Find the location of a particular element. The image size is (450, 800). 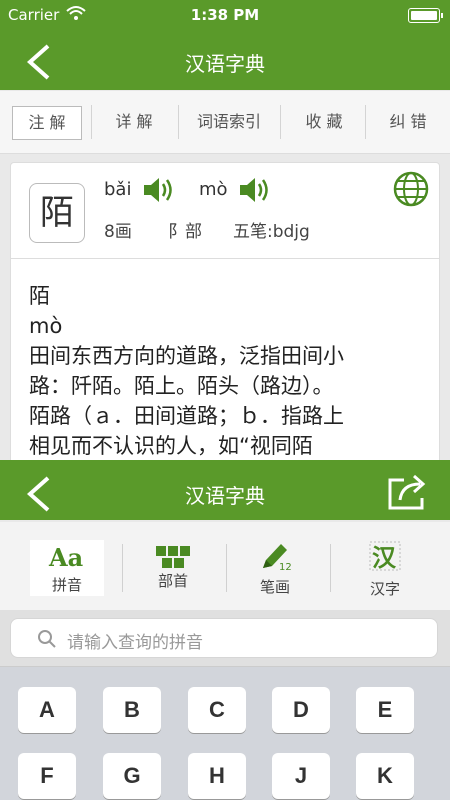

tab-pinyin: Aa 拼音 is located at coordinates (67, 568).